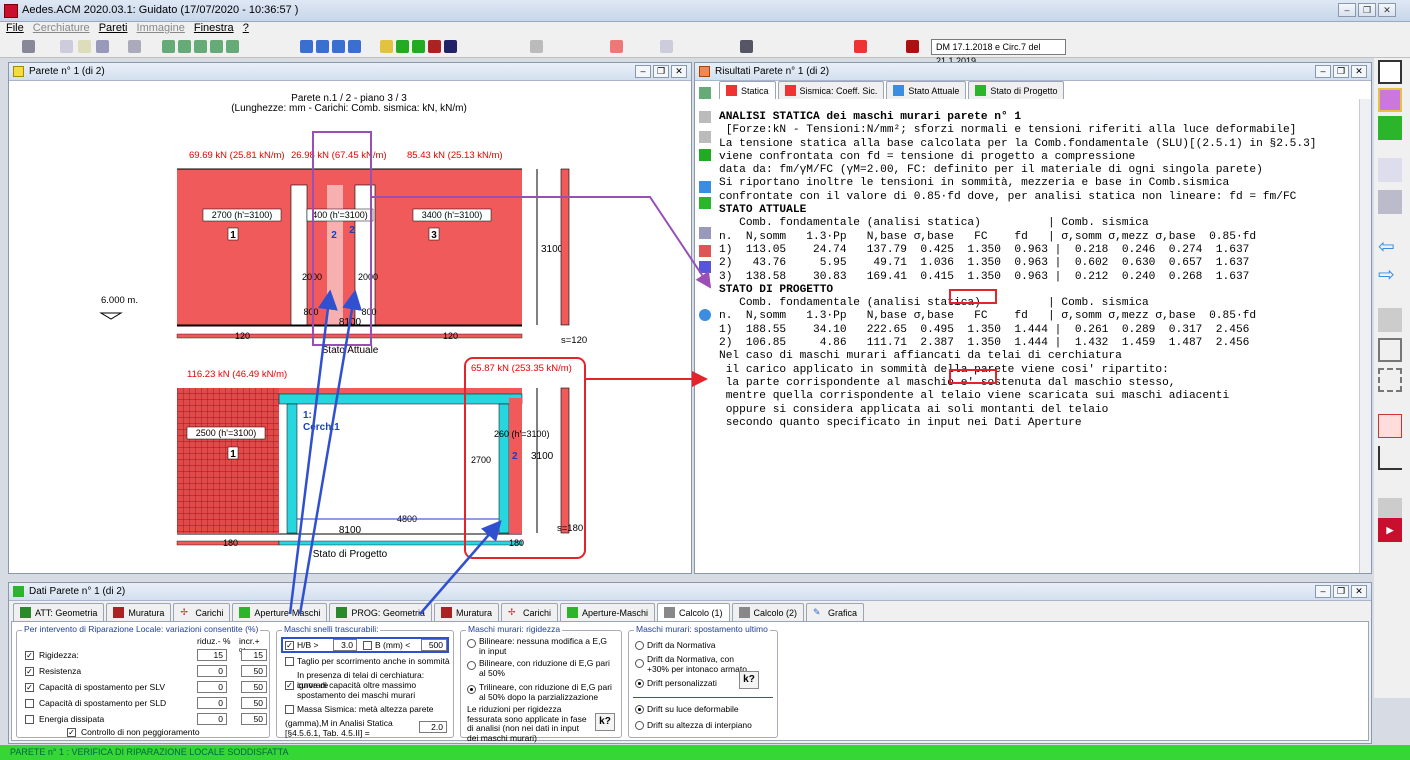 Image resolution: width=1410 pixels, height=760 pixels. I want to click on tab-att-aperture: Aperture-Maschi, so click(280, 612).